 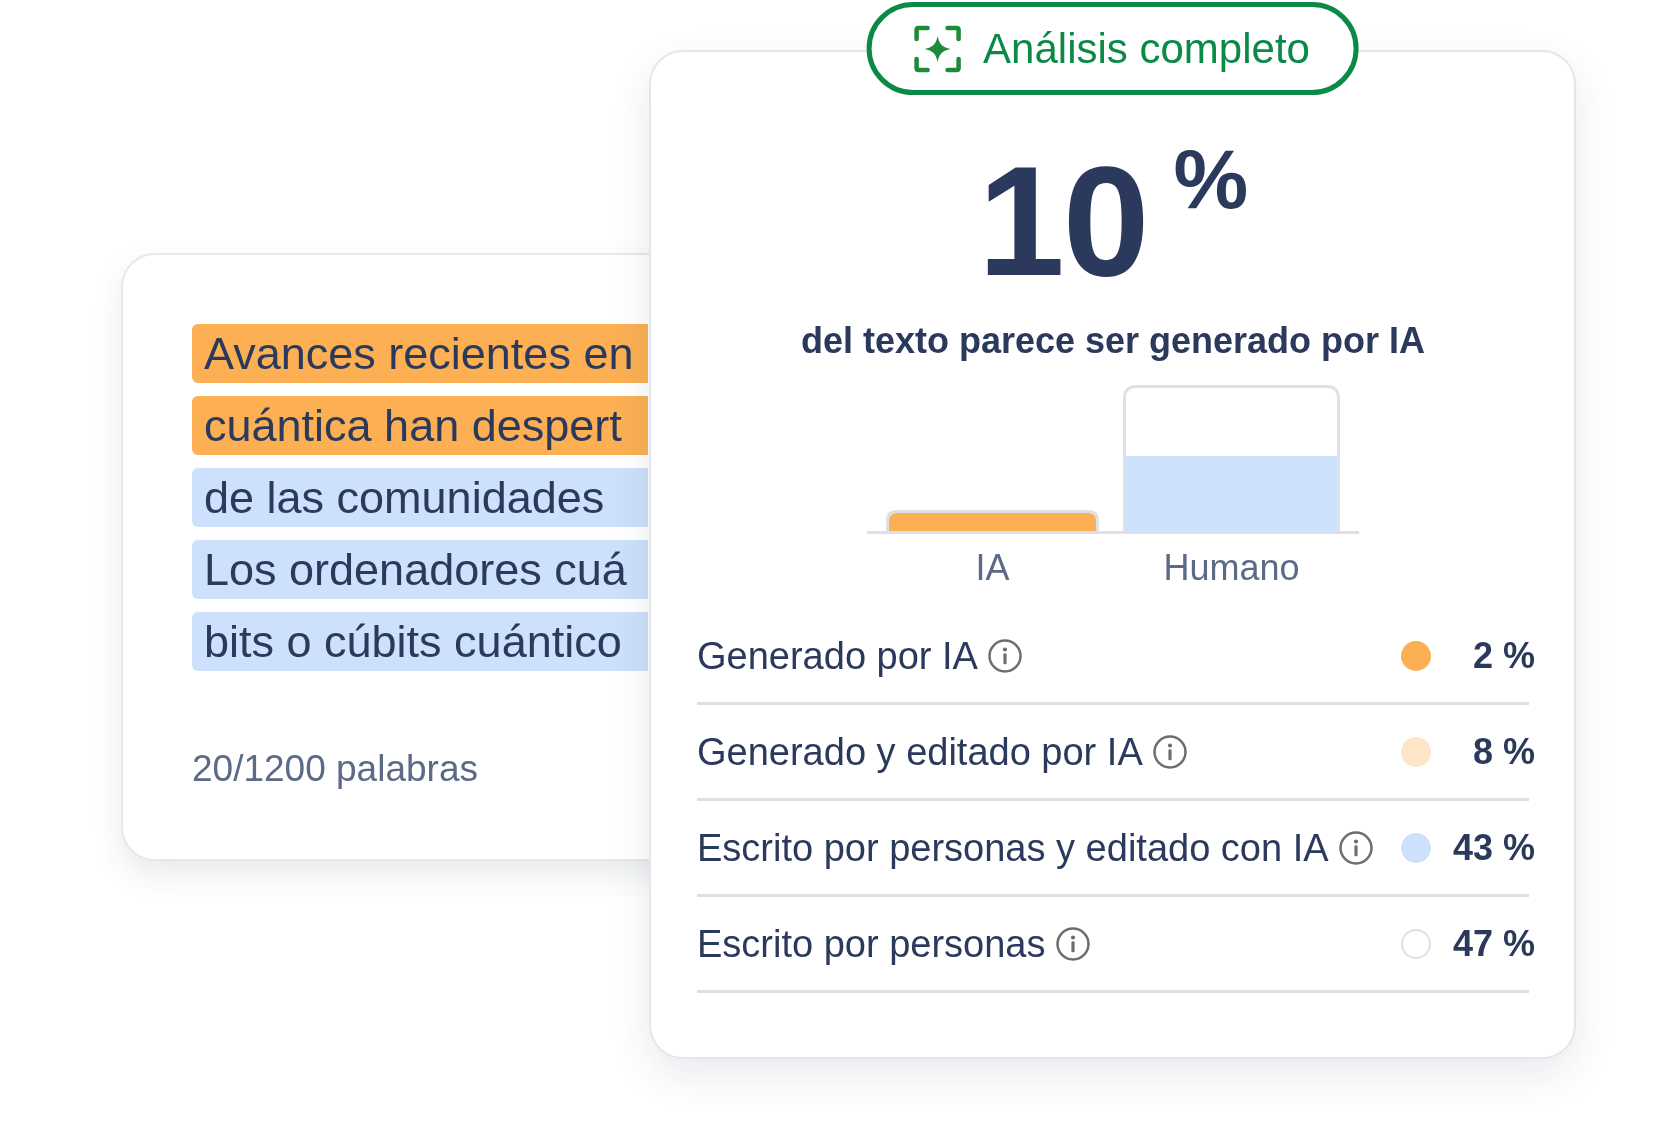 What do you see at coordinates (920, 752) in the screenshot?
I see `category-label: Generado y editado por IA` at bounding box center [920, 752].